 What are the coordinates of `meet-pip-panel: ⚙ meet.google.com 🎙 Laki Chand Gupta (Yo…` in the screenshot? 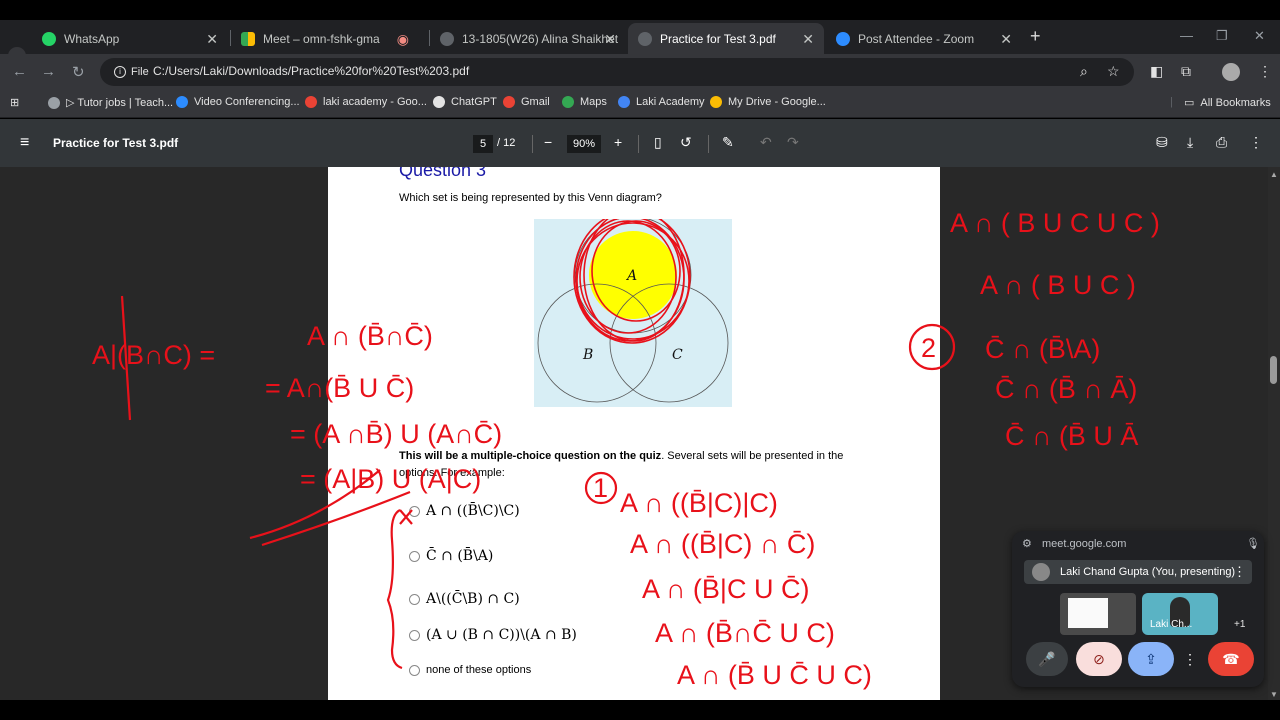 It's located at (1138, 609).